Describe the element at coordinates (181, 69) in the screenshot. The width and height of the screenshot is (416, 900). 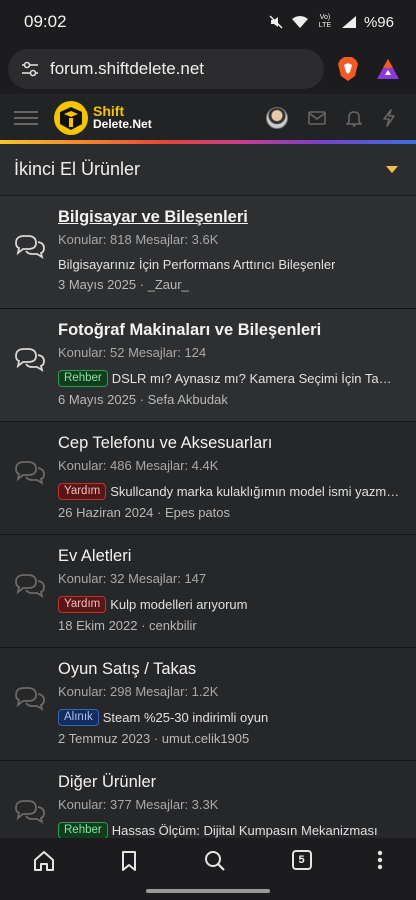
I see `url-text: forum.shiftdelete.net` at that location.